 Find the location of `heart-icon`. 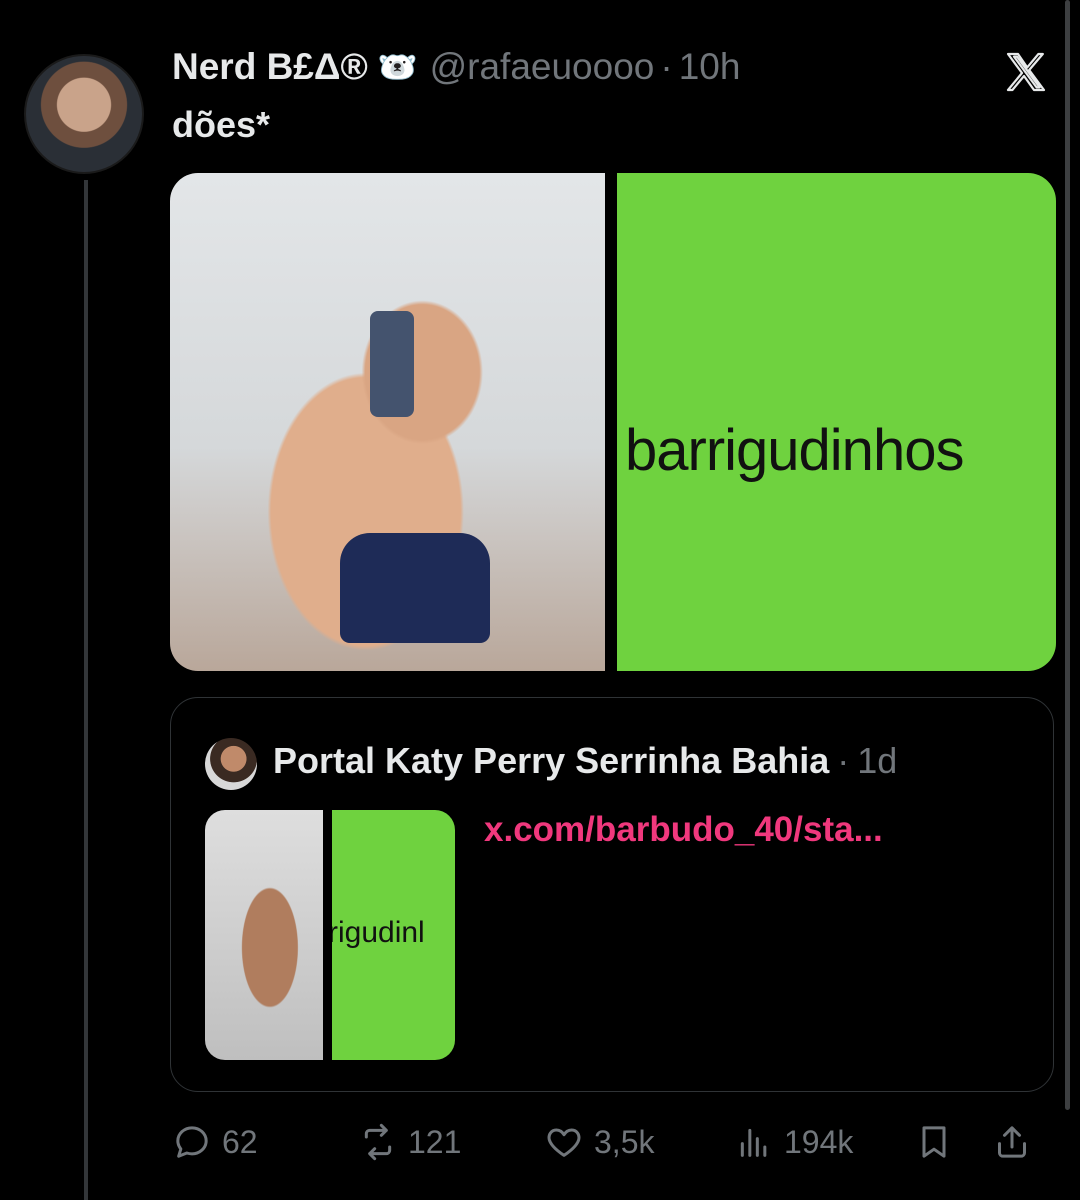

heart-icon is located at coordinates (564, 1142).